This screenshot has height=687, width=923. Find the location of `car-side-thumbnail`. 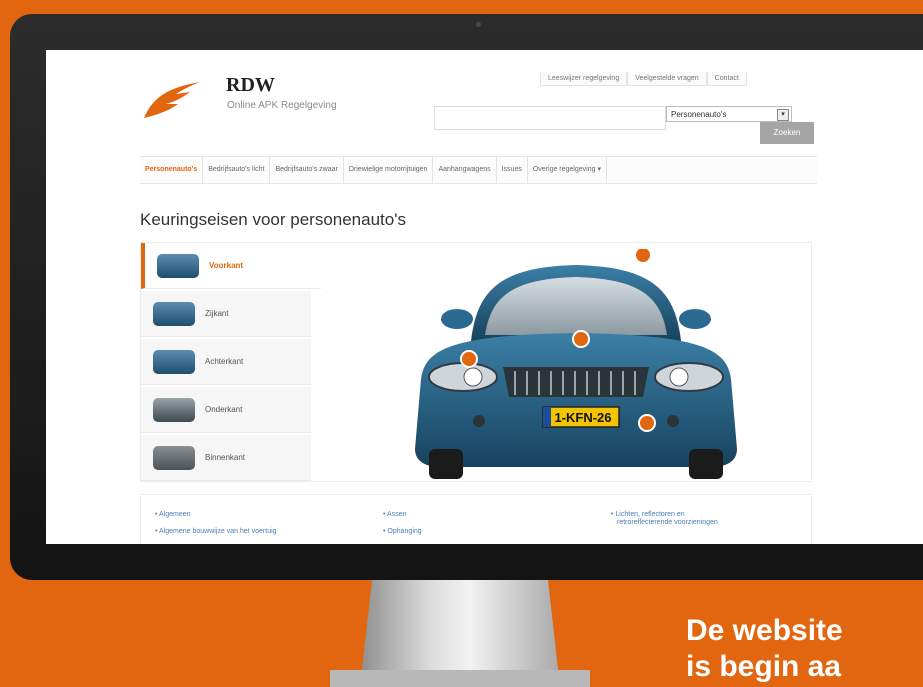

car-side-thumbnail is located at coordinates (174, 313).